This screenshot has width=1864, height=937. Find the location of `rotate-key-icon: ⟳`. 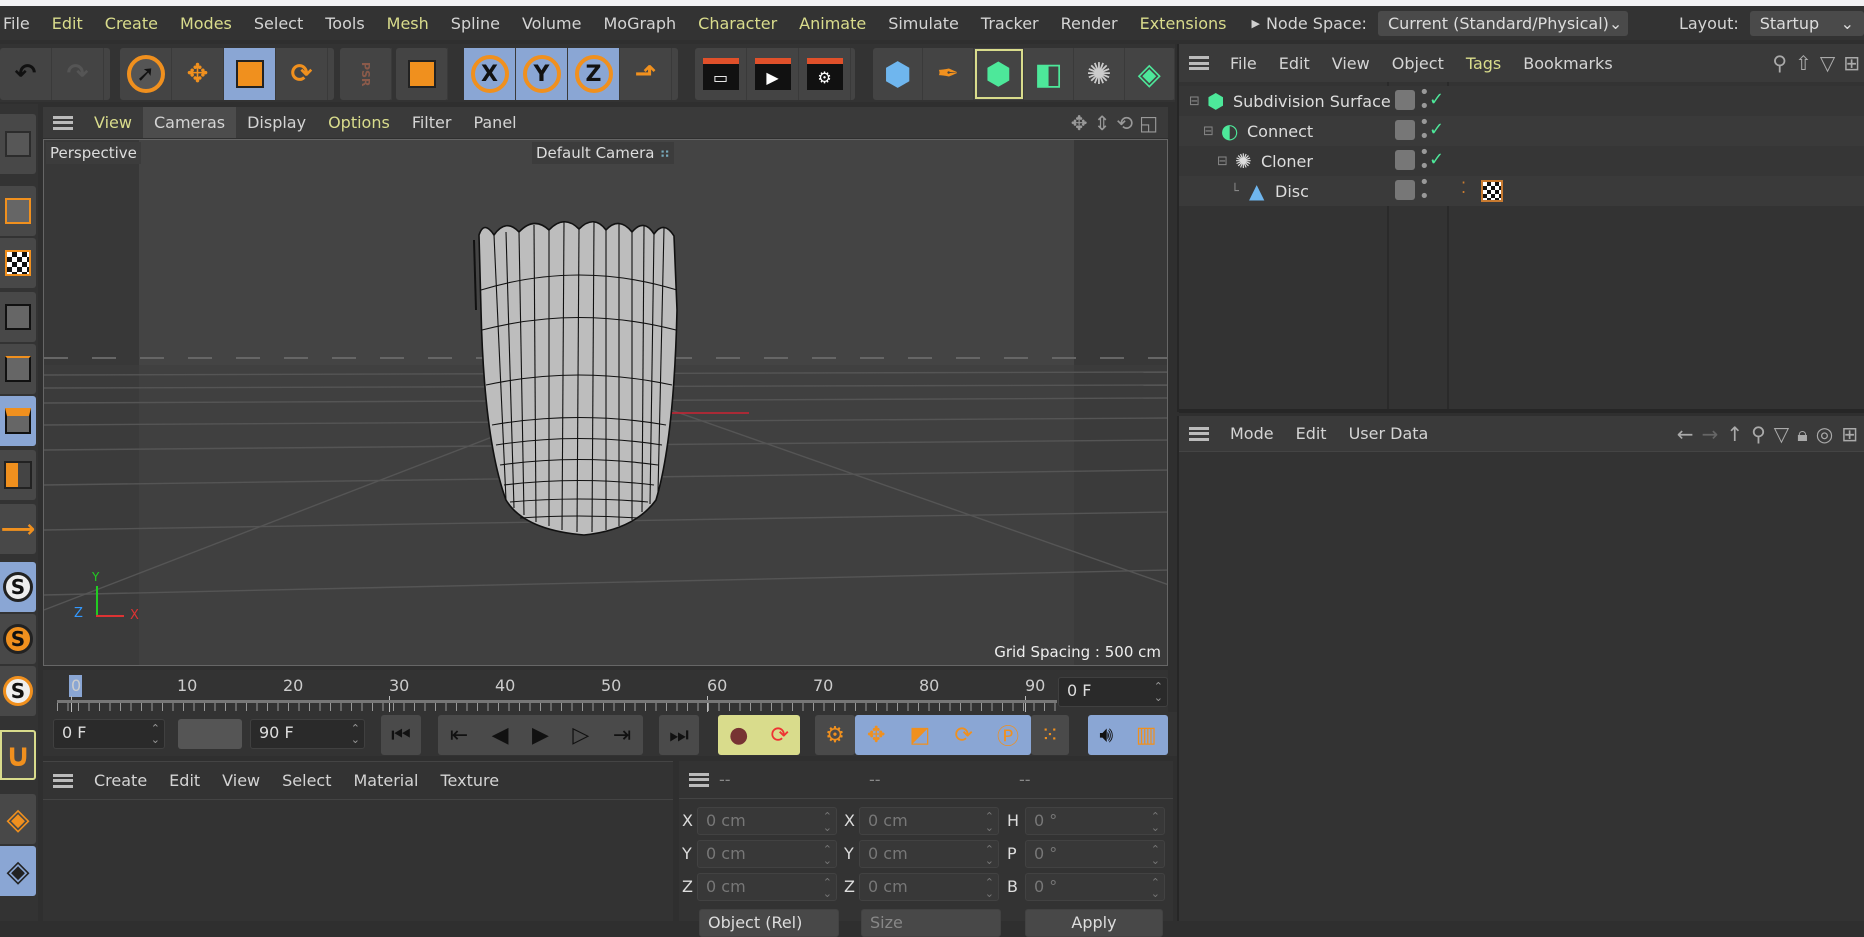

rotate-key-icon: ⟳ is located at coordinates (963, 735).